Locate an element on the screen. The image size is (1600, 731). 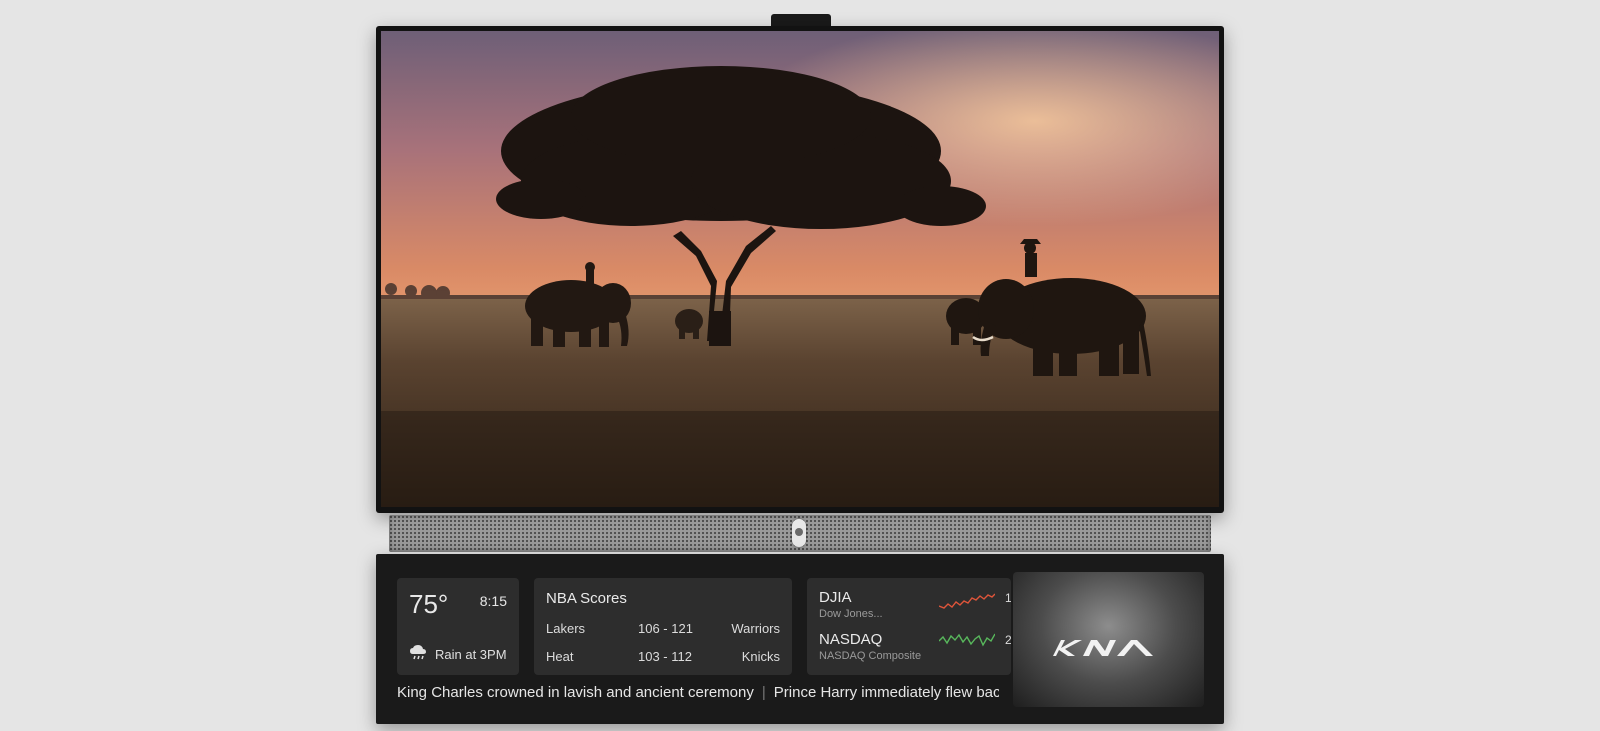
weather-temperature: 75° is located at coordinates (429, 604).